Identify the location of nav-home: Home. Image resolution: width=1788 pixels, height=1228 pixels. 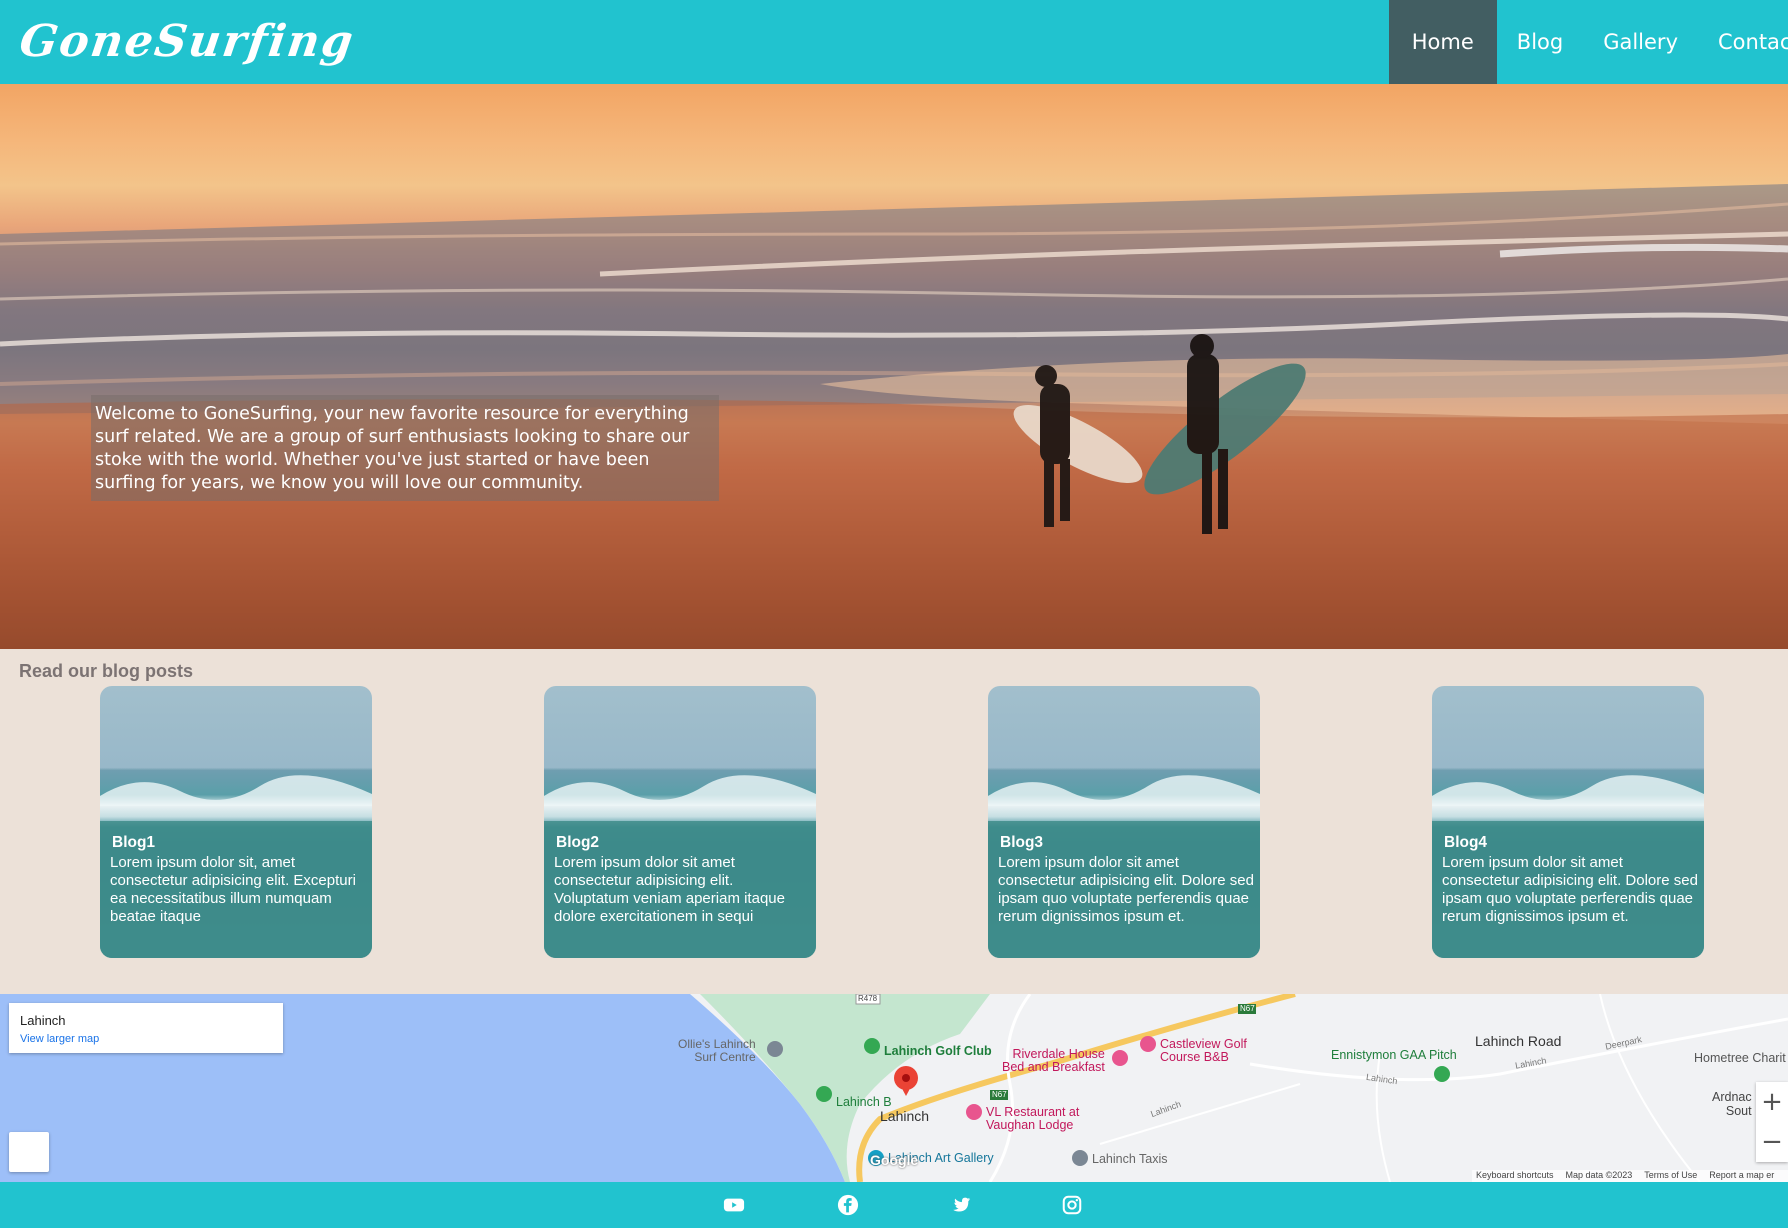
(1442, 42).